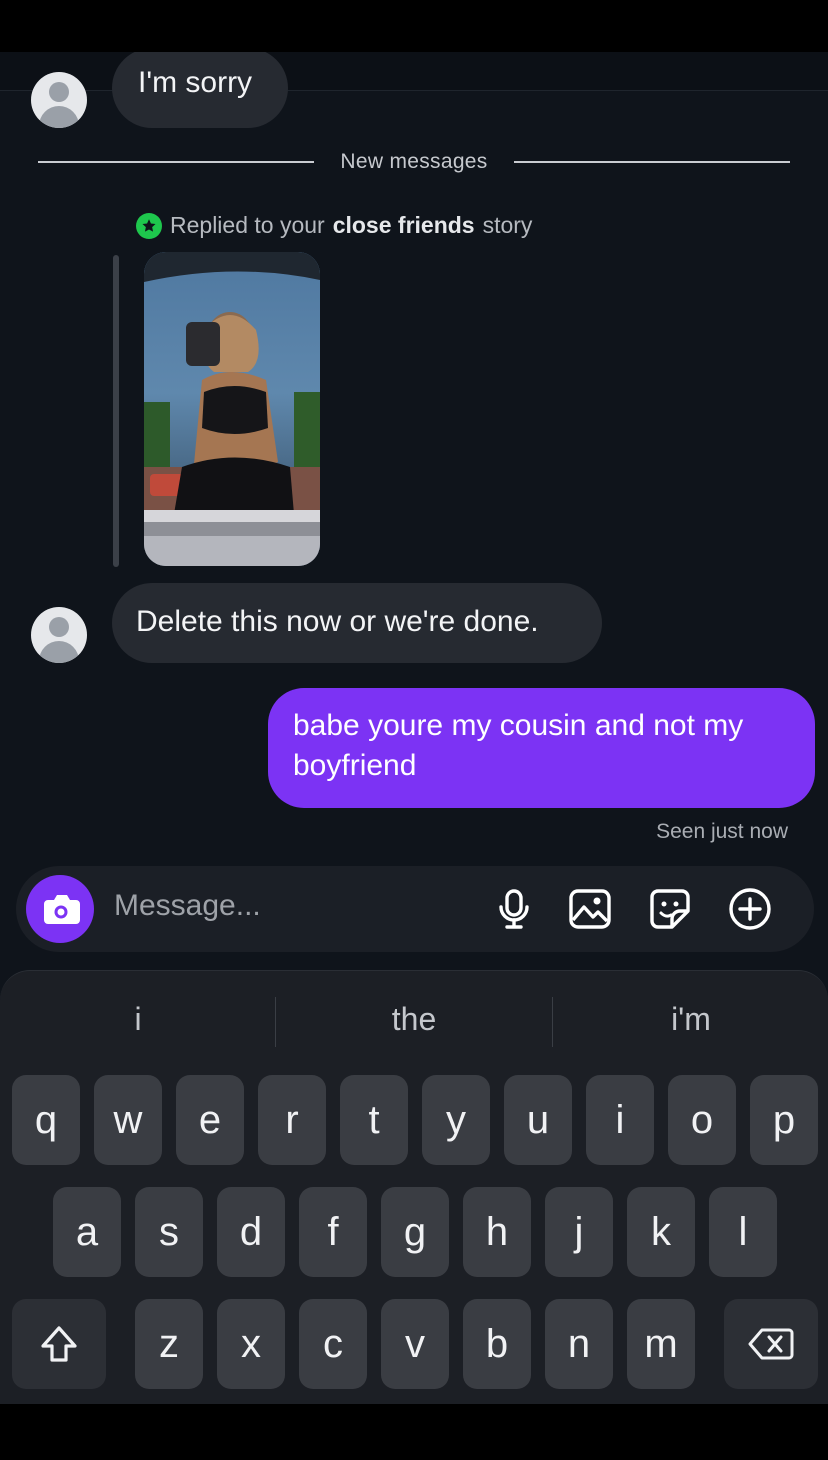 The height and width of the screenshot is (1460, 828). Describe the element at coordinates (507, 225) in the screenshot. I see `reply-suffix: story` at that location.